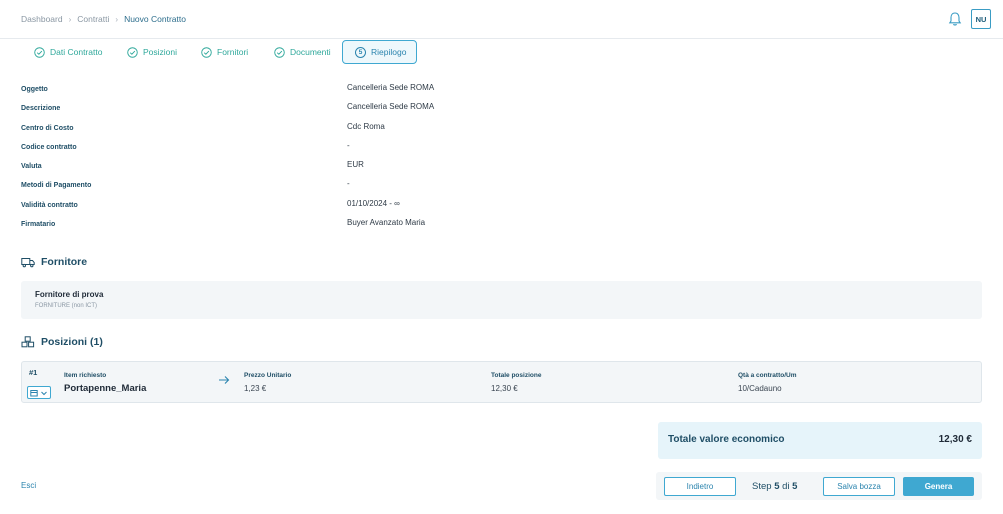 The width and height of the screenshot is (1003, 514). What do you see at coordinates (28, 263) in the screenshot?
I see `truck-icon` at bounding box center [28, 263].